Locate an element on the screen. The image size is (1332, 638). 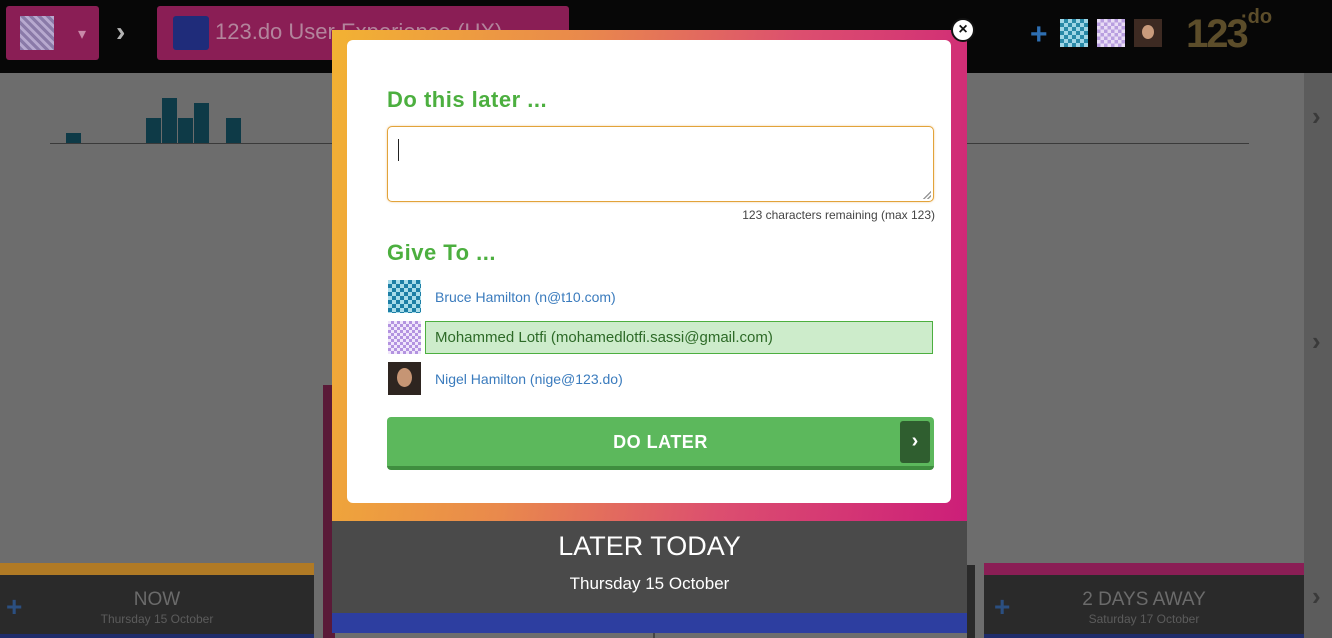
assignee-option: Nigel Hamilton (nige@123.do) is located at coordinates (660, 379).